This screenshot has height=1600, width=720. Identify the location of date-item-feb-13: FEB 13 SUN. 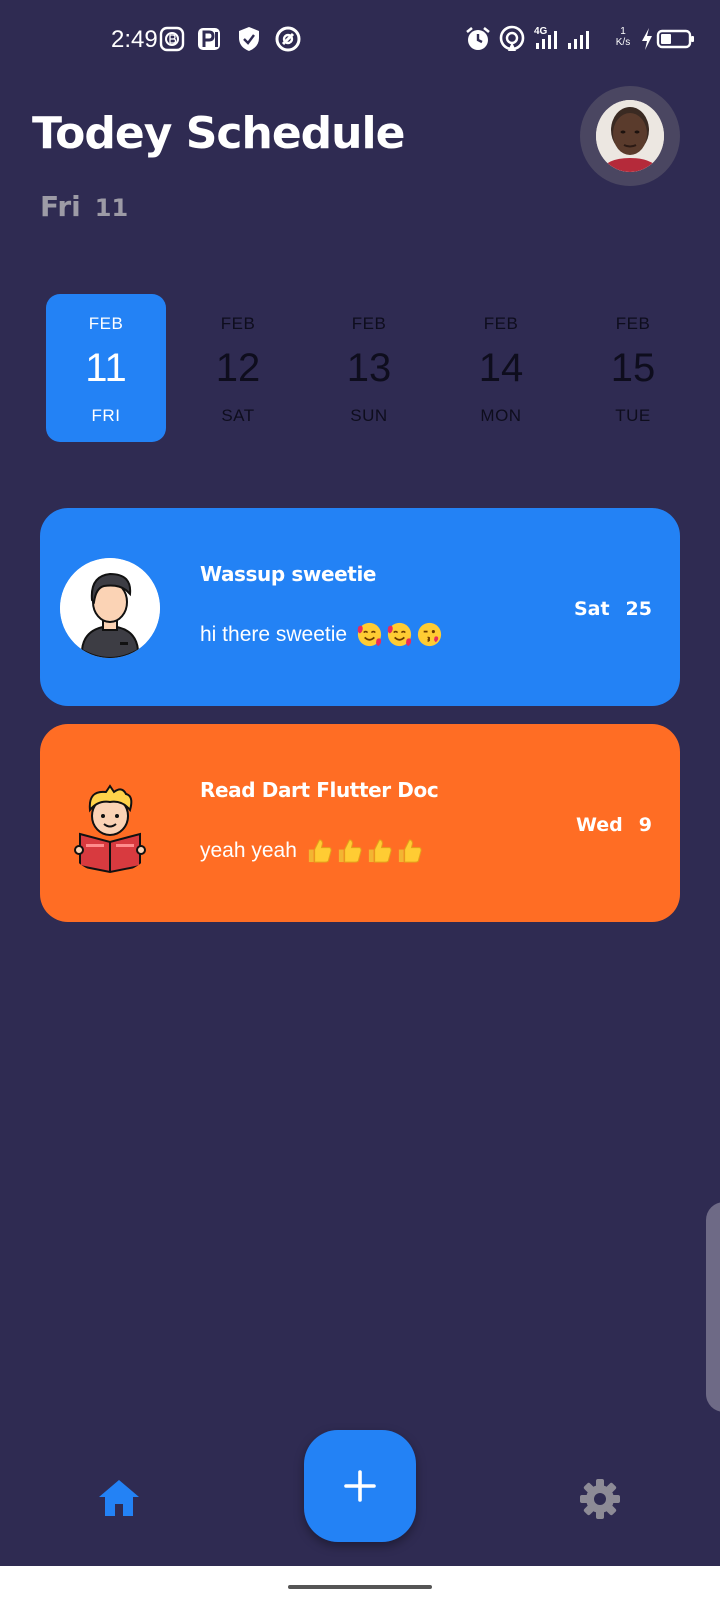
(369, 368).